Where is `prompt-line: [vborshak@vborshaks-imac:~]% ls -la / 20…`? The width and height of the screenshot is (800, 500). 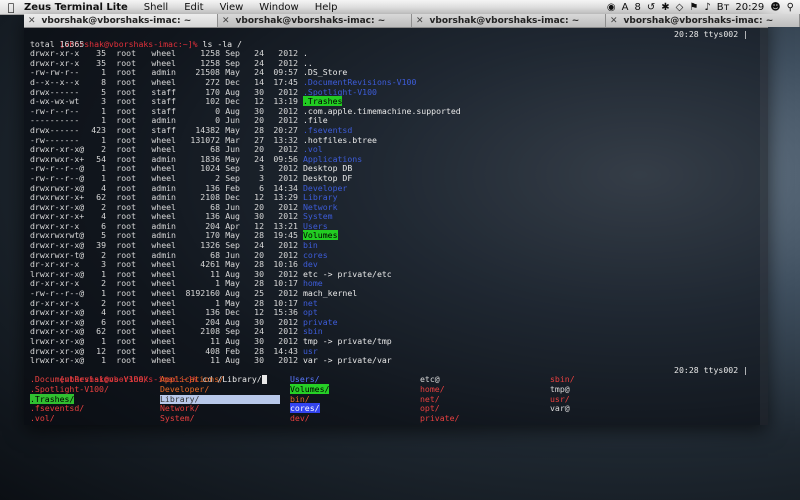 prompt-line: [vborshak@vborshaks-imac:~]% ls -la / 20… is located at coordinates (396, 38).